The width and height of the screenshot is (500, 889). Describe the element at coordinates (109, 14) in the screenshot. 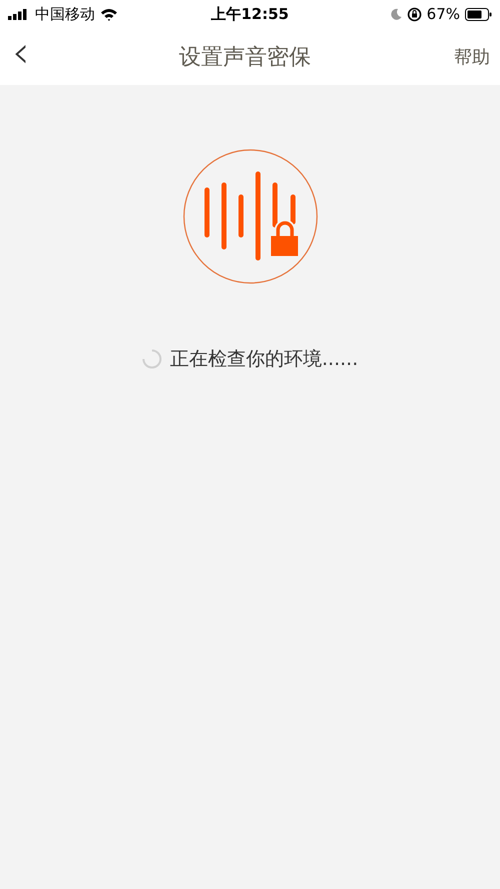

I see `wifi-icon` at that location.